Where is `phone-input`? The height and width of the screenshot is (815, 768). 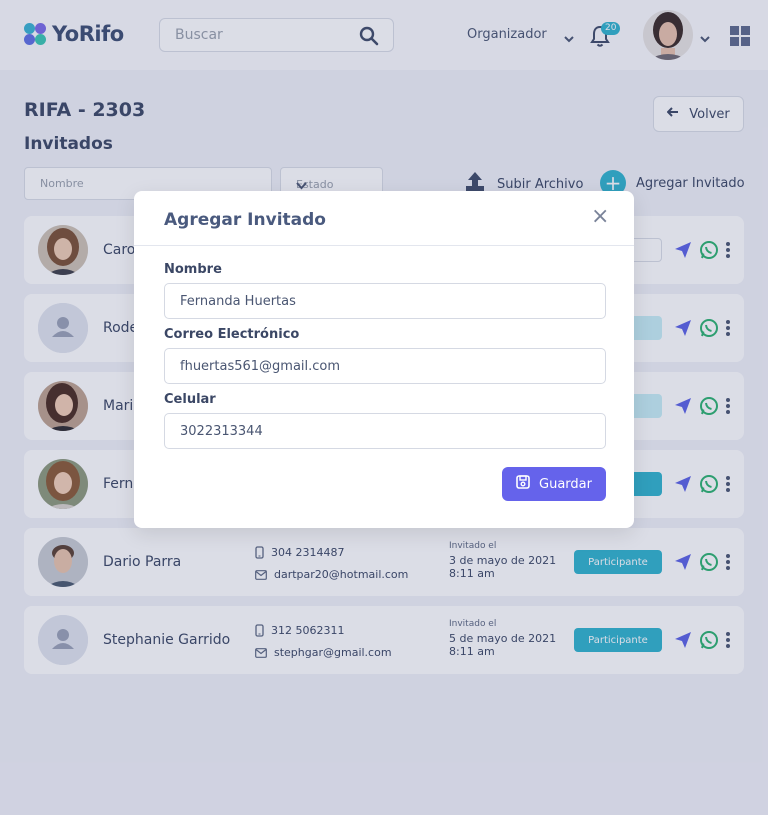
phone-input is located at coordinates (380, 431).